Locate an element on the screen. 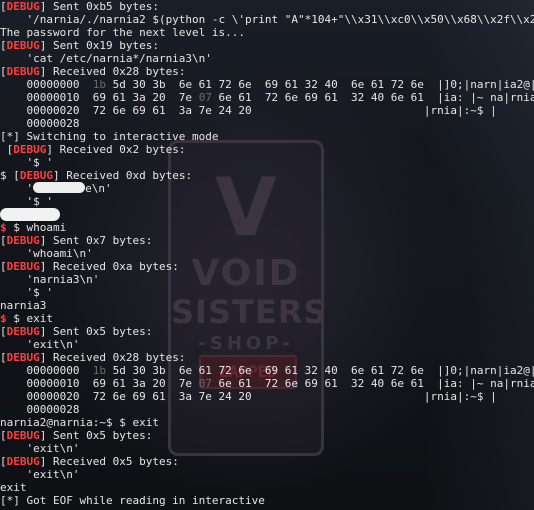 This screenshot has width=534, height=510. terminal-line: ' e\n' is located at coordinates (267, 188).